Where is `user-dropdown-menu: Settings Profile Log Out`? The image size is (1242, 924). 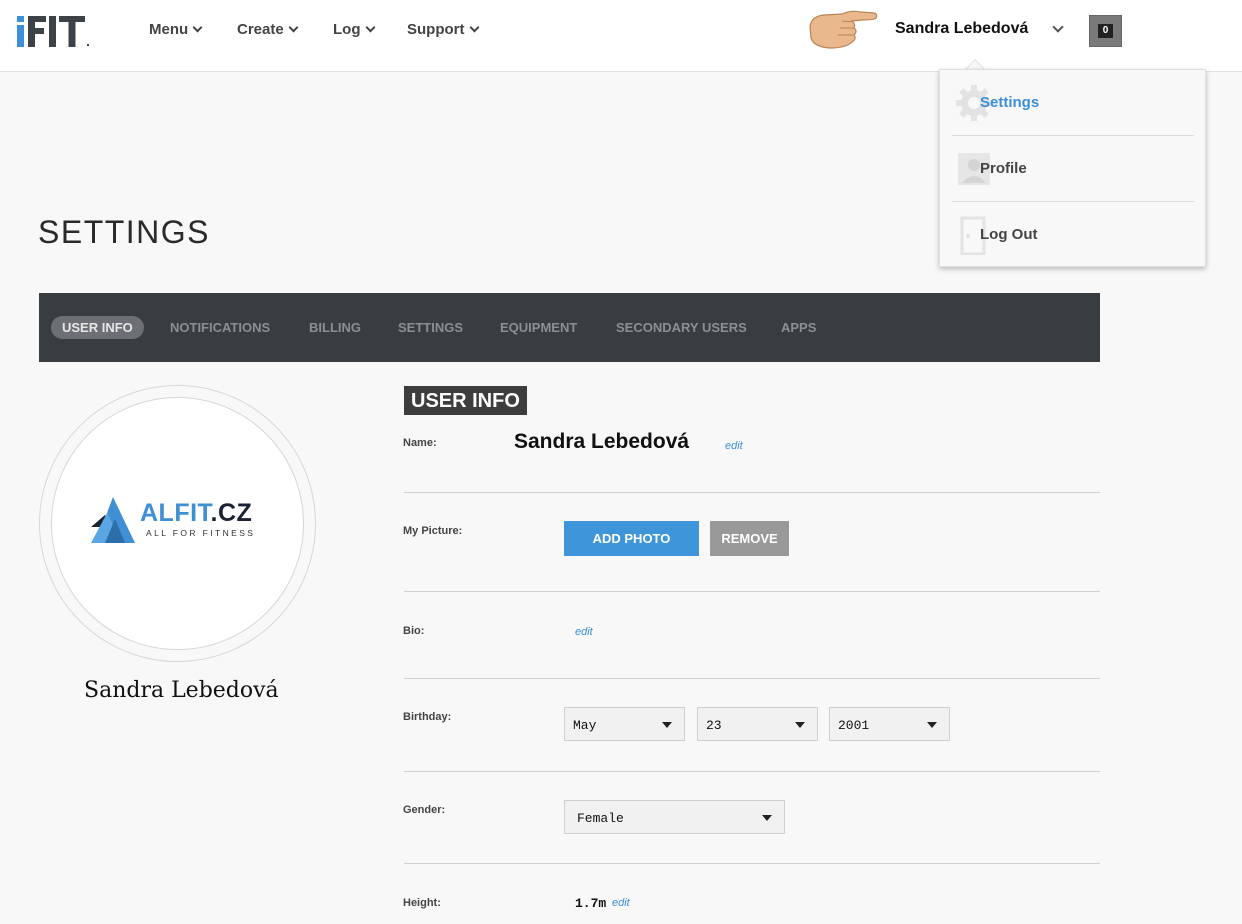 user-dropdown-menu: Settings Profile Log Out is located at coordinates (1072, 168).